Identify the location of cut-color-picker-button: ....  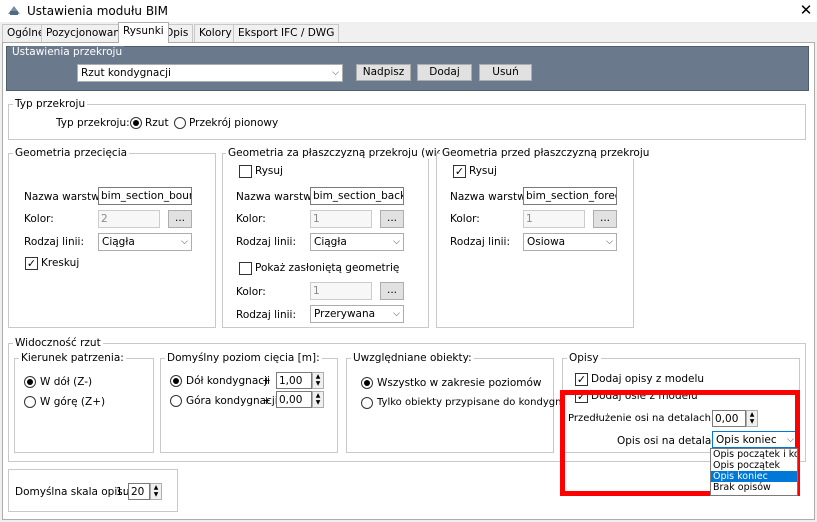
(180, 219).